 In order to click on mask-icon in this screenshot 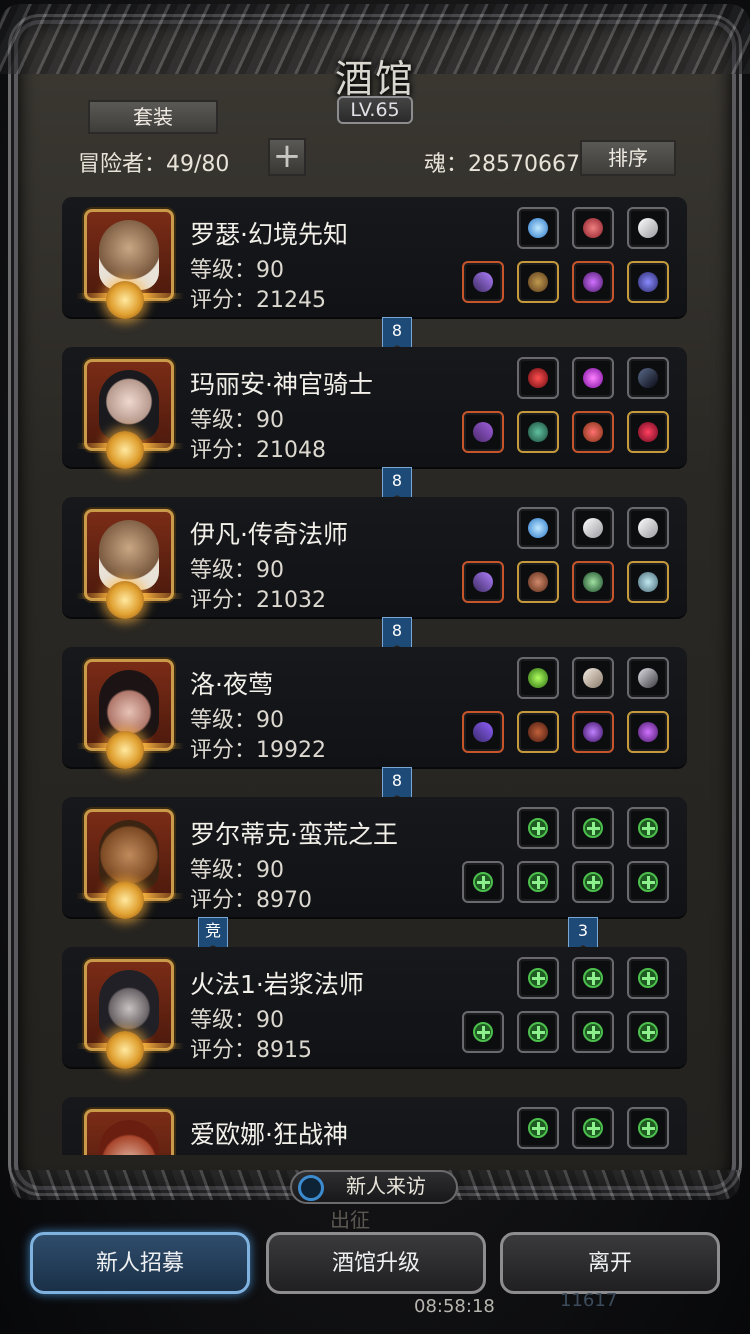, I will do `click(593, 732)`.